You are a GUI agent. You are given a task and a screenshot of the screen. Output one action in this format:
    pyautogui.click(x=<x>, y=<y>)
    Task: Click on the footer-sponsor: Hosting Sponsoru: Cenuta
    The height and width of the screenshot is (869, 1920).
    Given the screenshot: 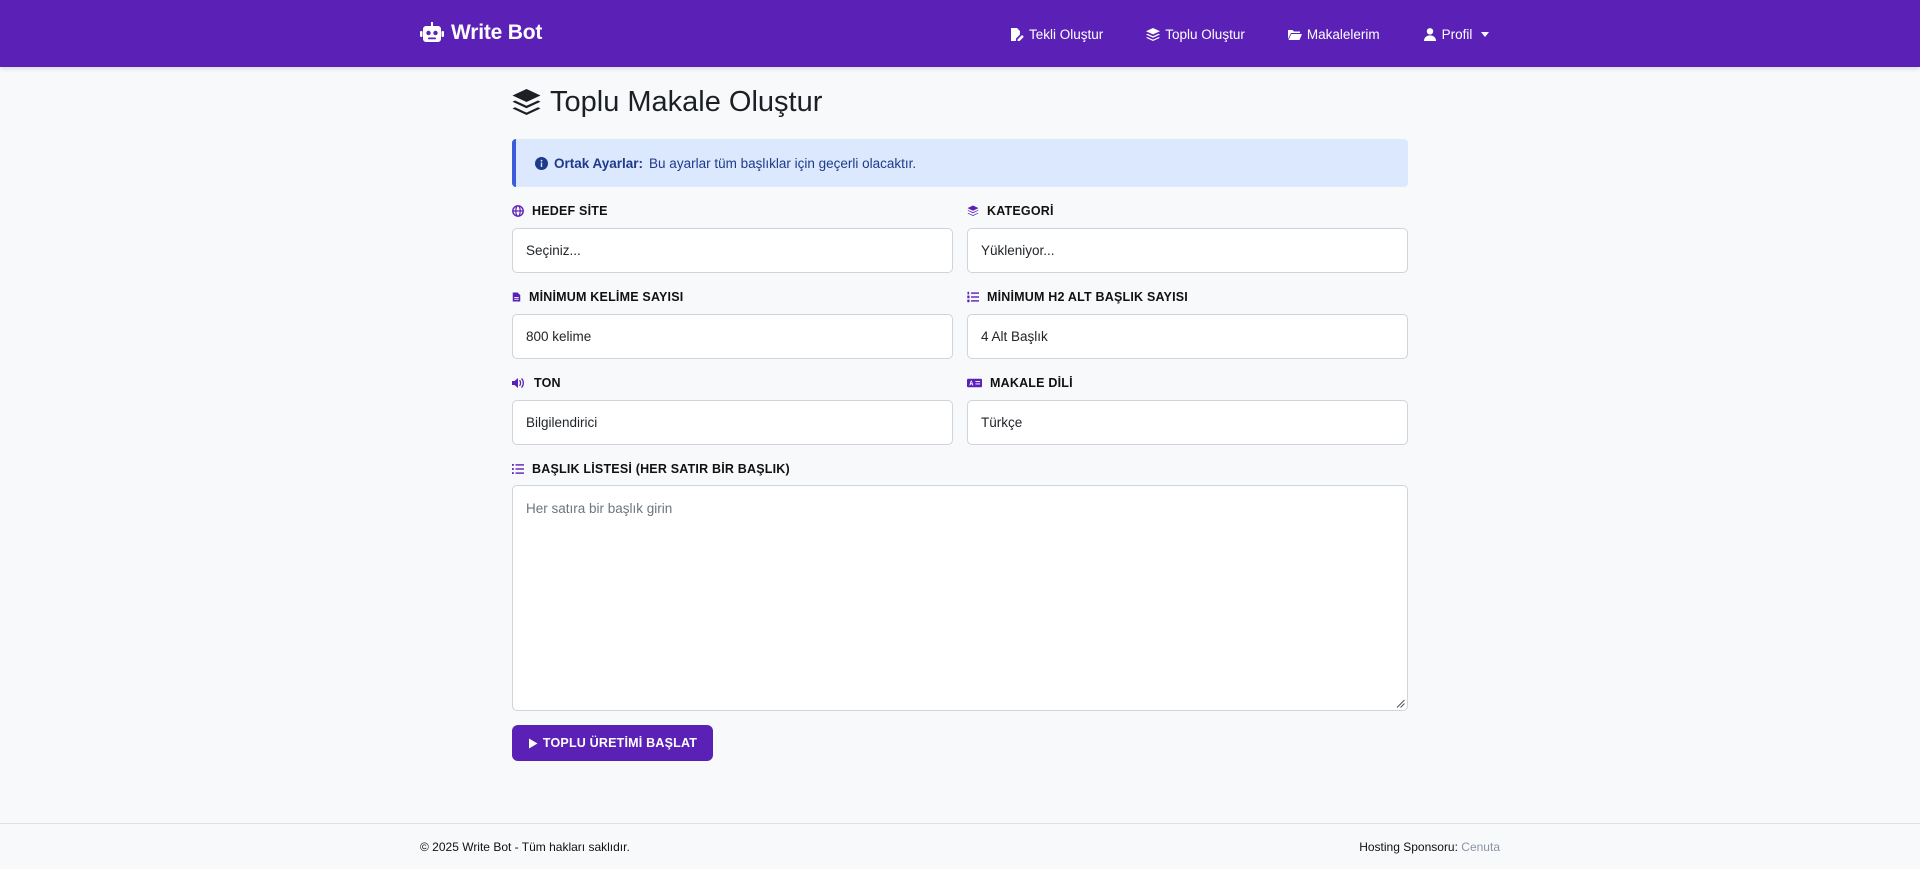 What is the action you would take?
    pyautogui.click(x=1429, y=847)
    